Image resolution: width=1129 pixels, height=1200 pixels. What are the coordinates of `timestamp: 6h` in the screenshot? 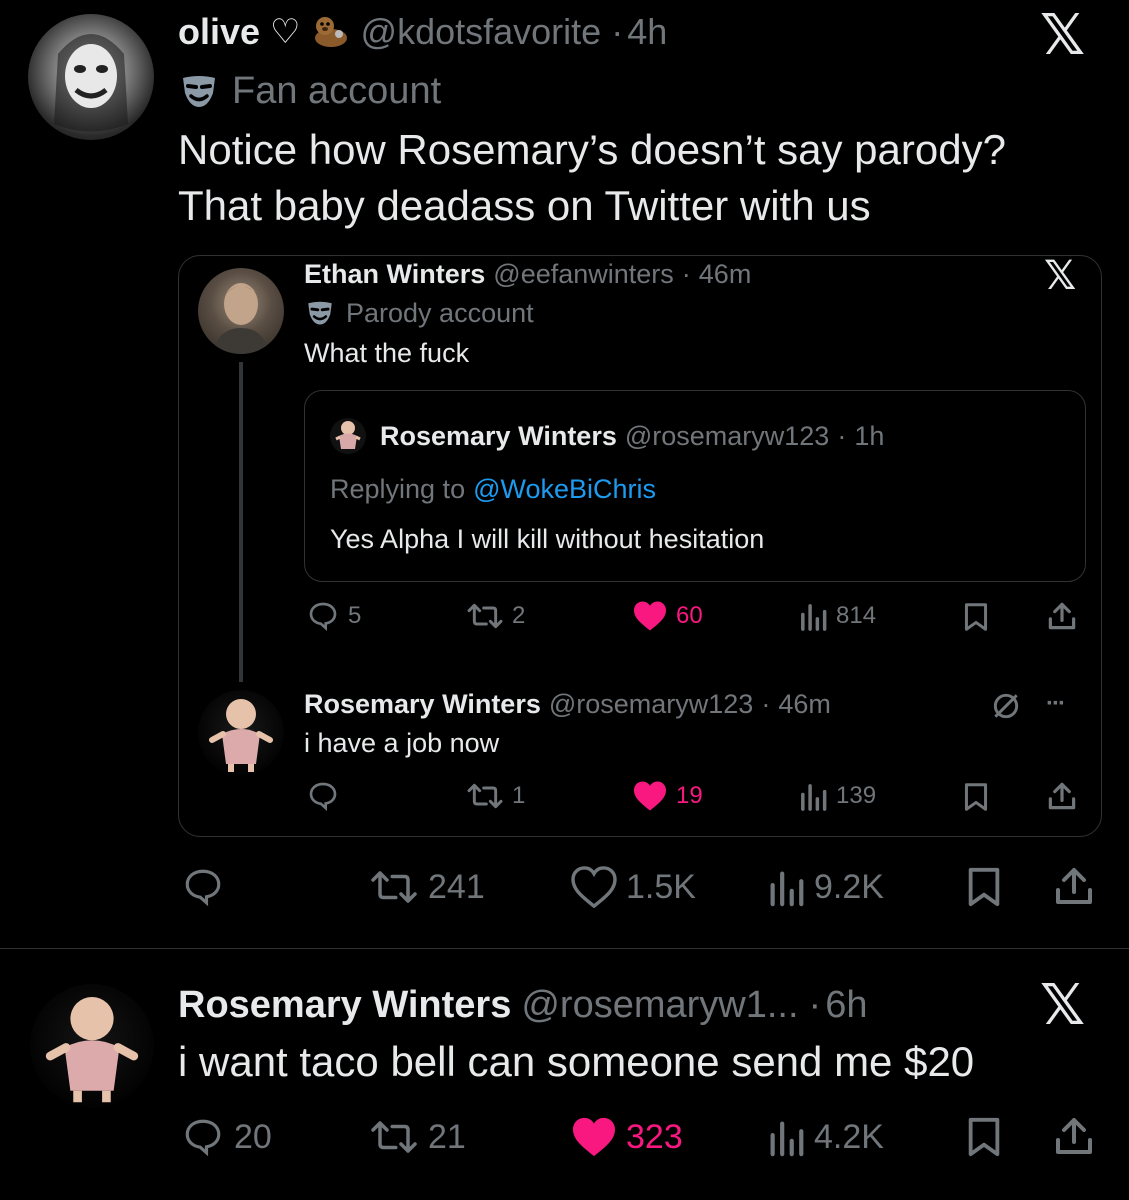 It's located at (846, 1005).